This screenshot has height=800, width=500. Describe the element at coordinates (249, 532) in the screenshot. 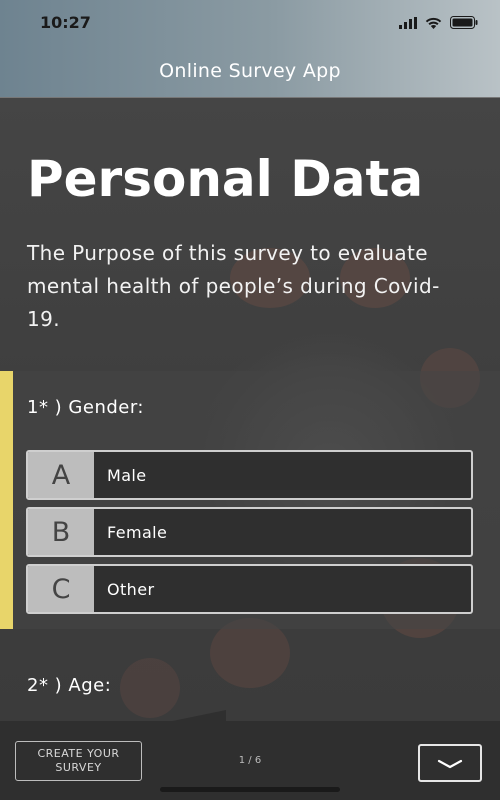

I see `option-female: B Female` at that location.